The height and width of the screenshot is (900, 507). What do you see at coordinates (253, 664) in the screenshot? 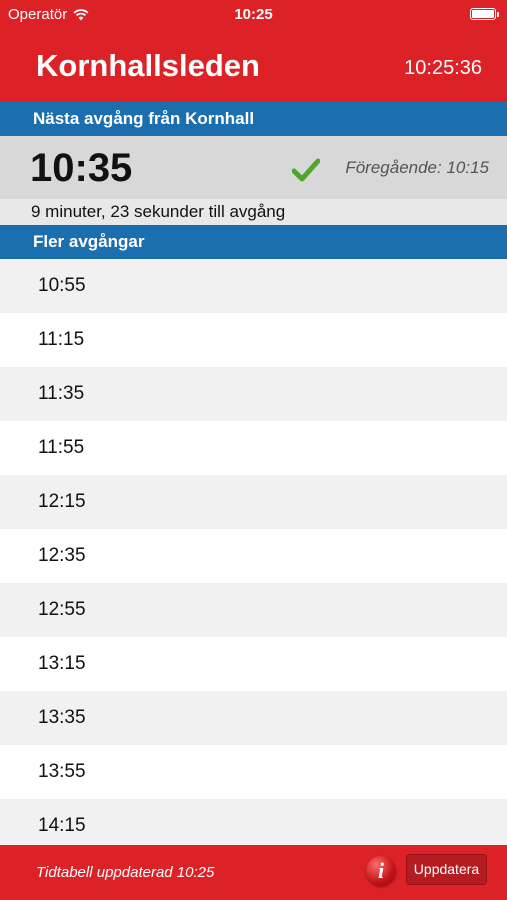
I see `departure-row: 13:15` at bounding box center [253, 664].